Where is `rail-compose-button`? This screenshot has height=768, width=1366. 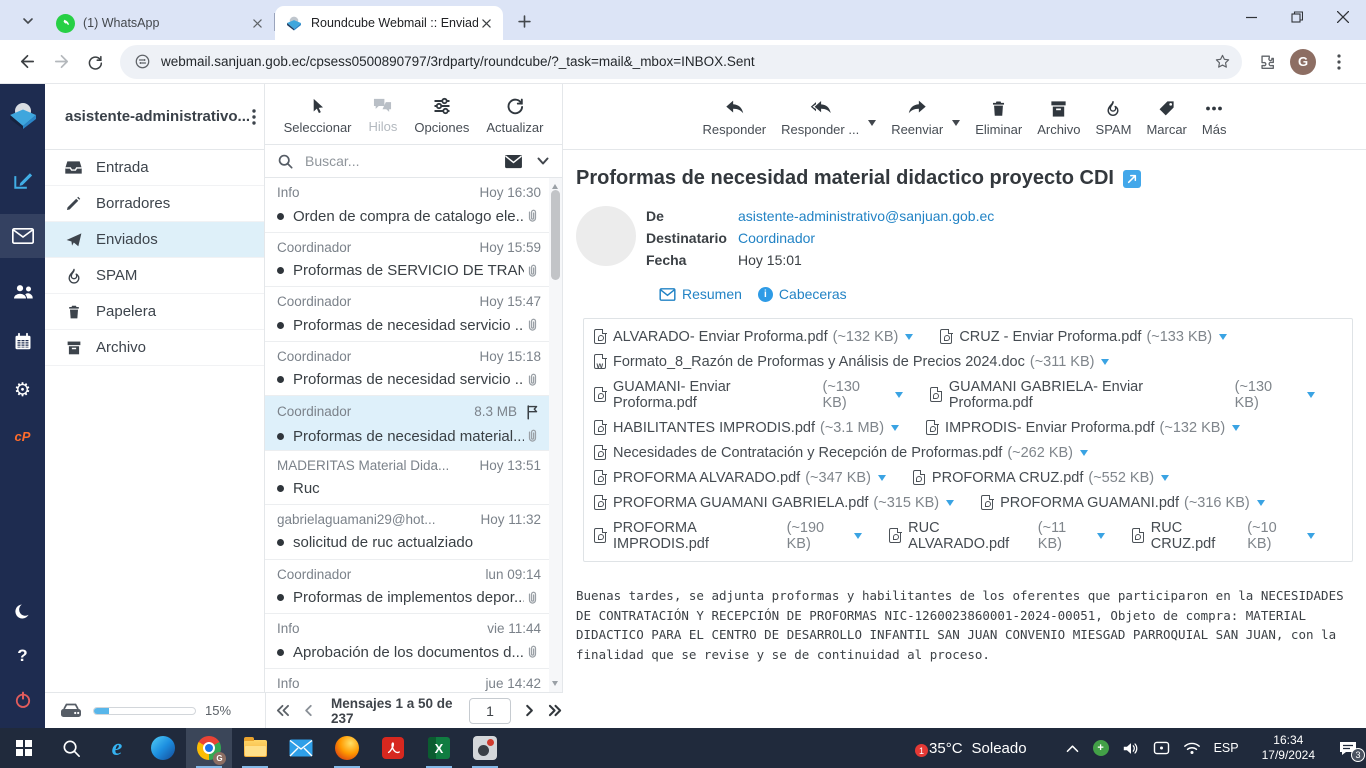 rail-compose-button is located at coordinates (22, 180).